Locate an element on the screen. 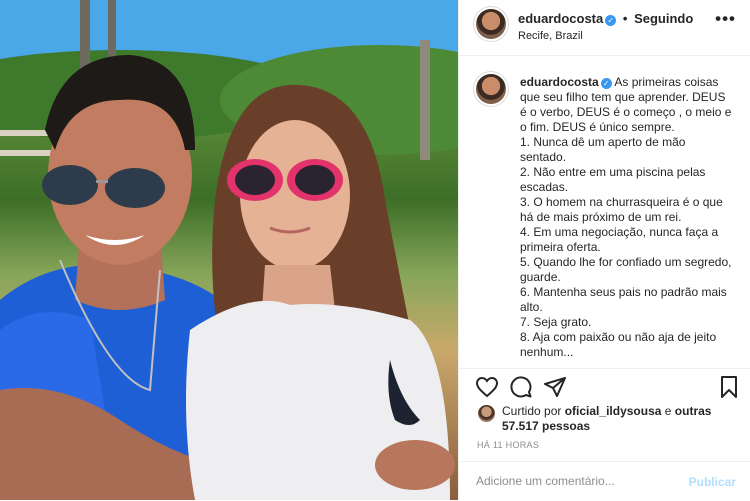 This screenshot has width=750, height=501. heart-icon is located at coordinates (487, 387).